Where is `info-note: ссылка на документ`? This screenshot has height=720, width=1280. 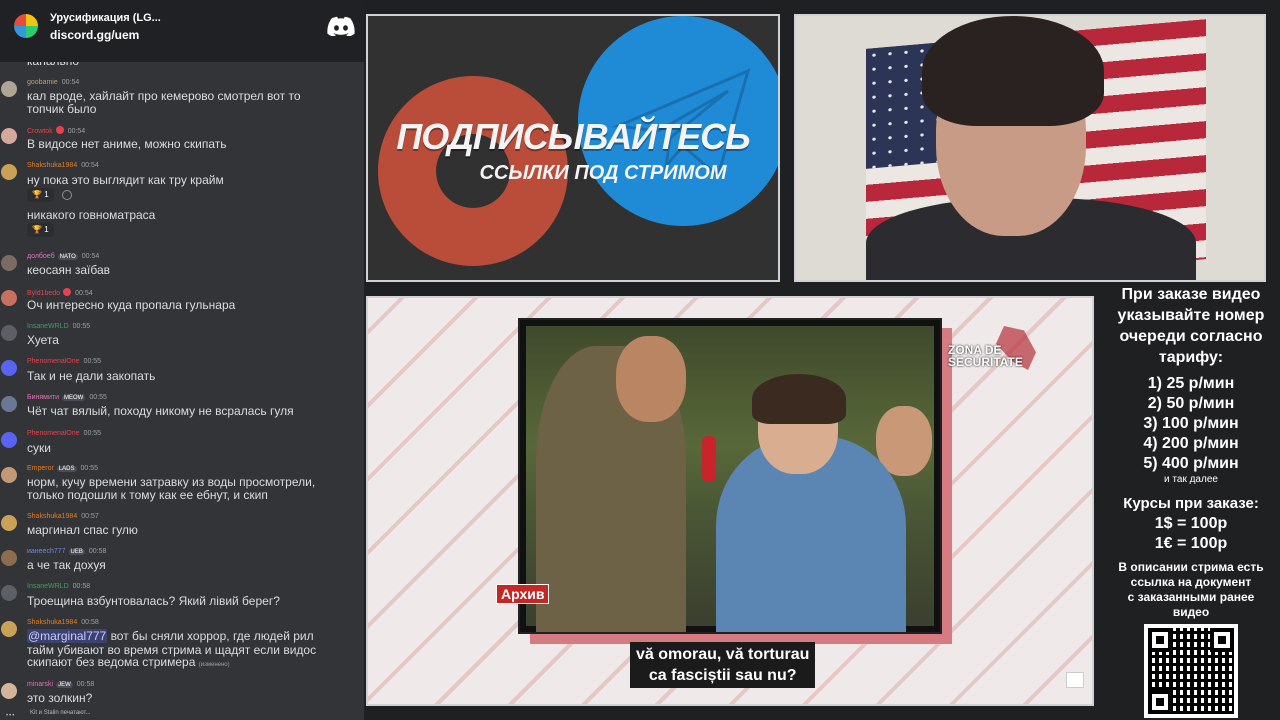 info-note: ссылка на документ is located at coordinates (1191, 582).